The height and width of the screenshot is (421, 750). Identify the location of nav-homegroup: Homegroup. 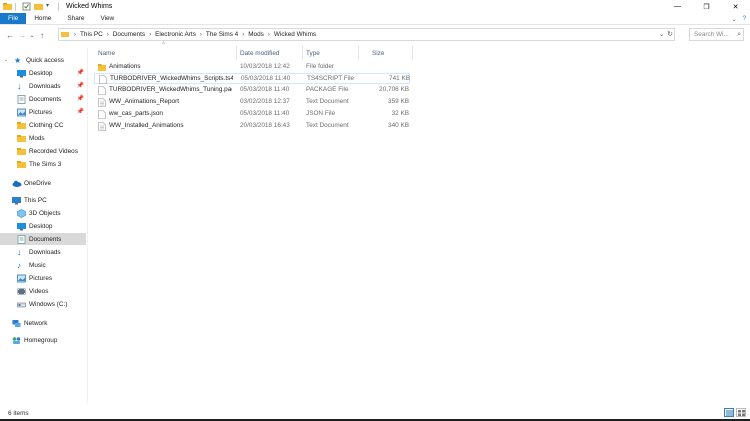
(43, 340).